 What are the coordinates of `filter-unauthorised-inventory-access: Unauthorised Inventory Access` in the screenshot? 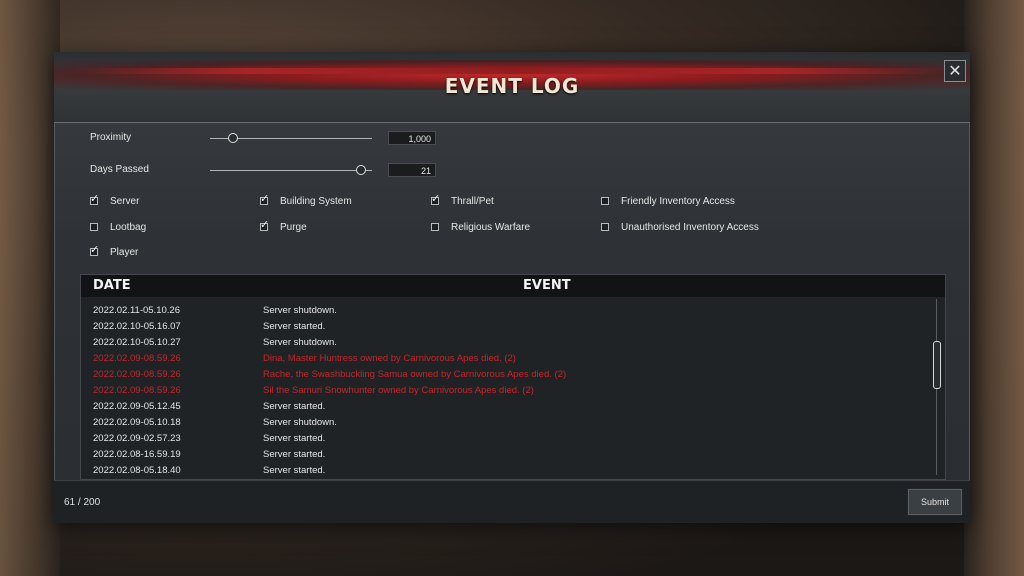 It's located at (680, 227).